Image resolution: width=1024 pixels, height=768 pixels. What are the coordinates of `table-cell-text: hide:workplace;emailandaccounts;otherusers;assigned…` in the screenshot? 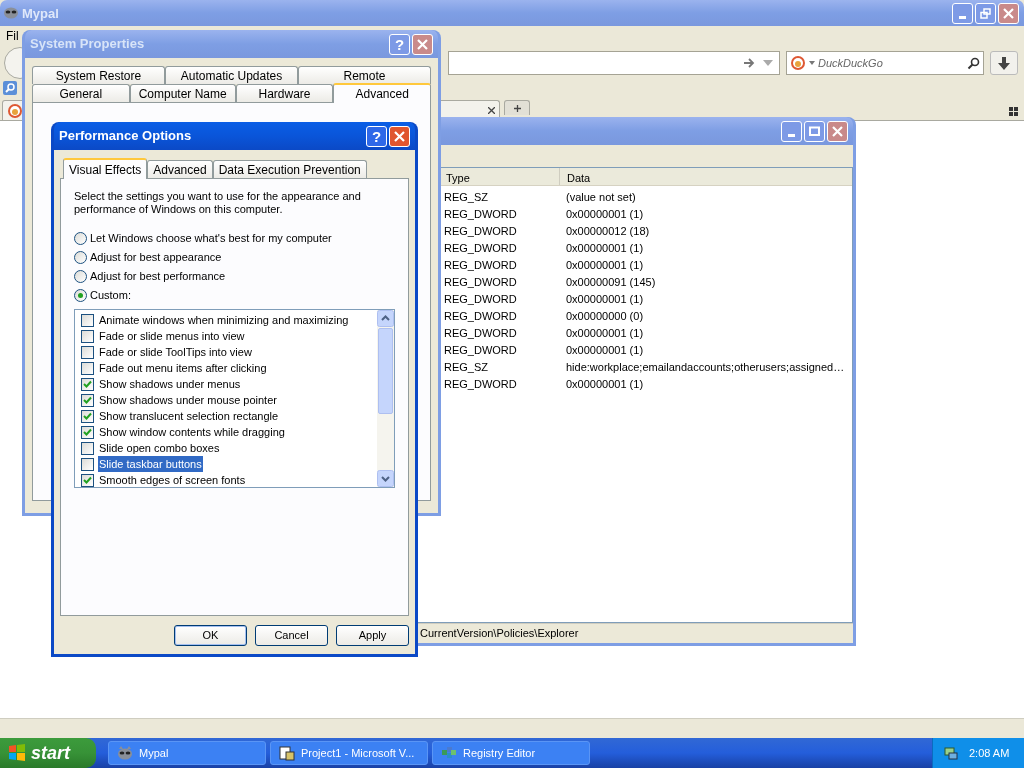 It's located at (705, 368).